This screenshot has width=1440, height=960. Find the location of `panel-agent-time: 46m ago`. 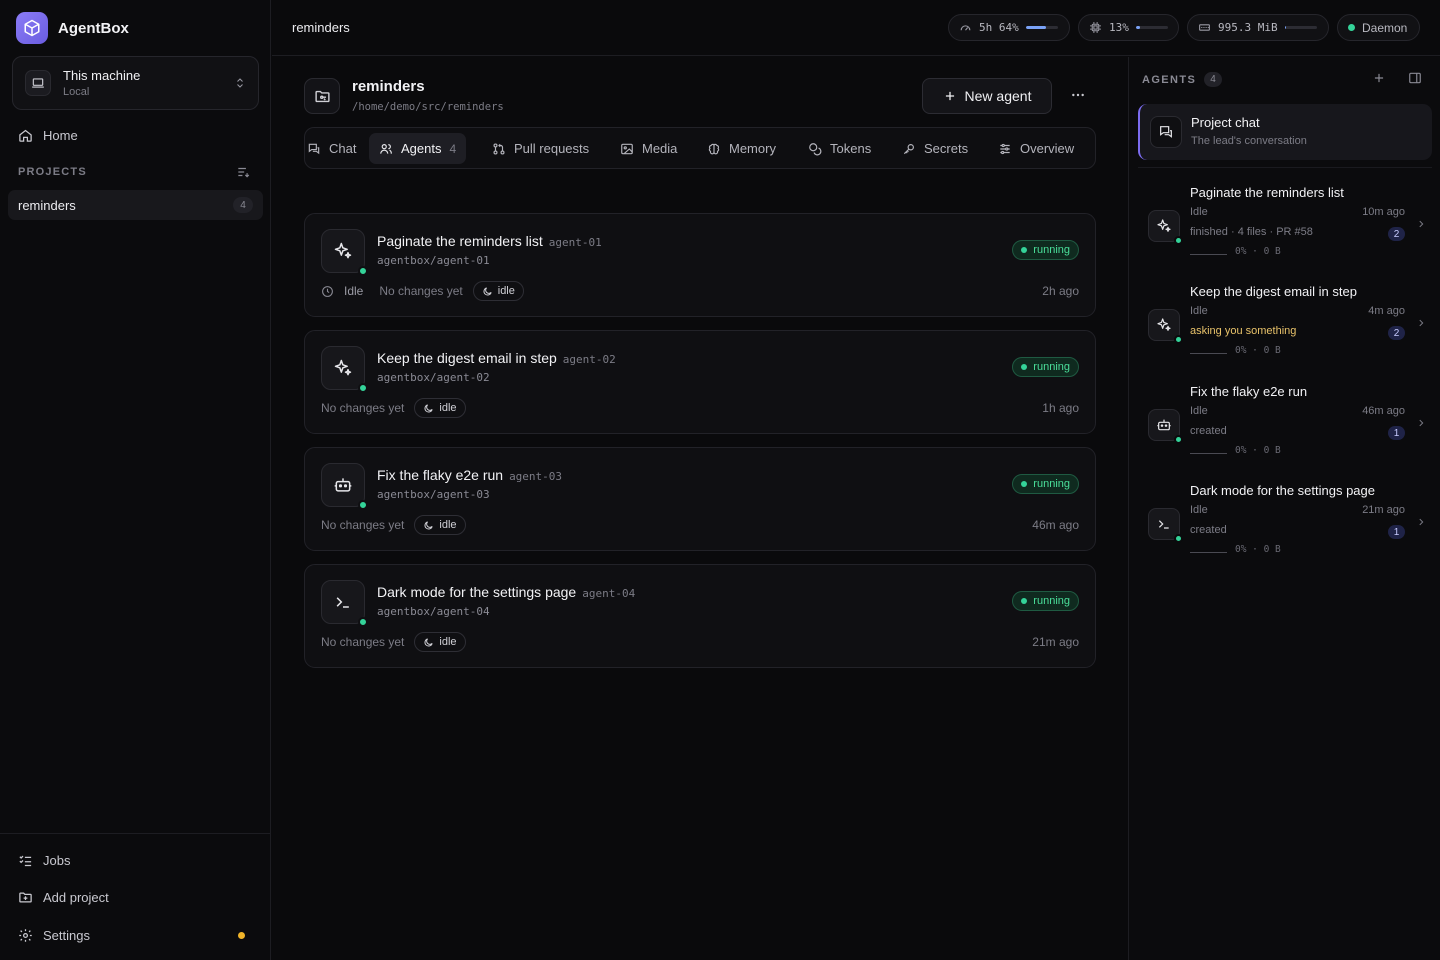

panel-agent-time: 46m ago is located at coordinates (1383, 411).